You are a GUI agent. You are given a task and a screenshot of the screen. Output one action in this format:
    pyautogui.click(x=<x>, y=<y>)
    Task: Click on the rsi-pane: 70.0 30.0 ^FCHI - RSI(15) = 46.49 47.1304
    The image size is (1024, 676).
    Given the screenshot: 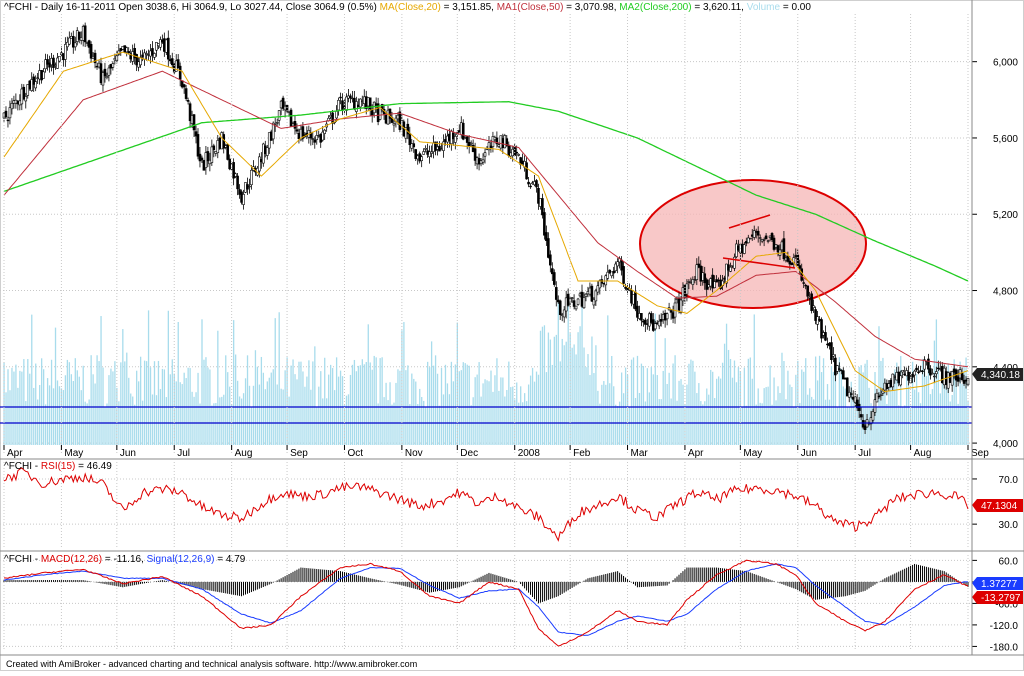 What is the action you would take?
    pyautogui.click(x=511, y=505)
    